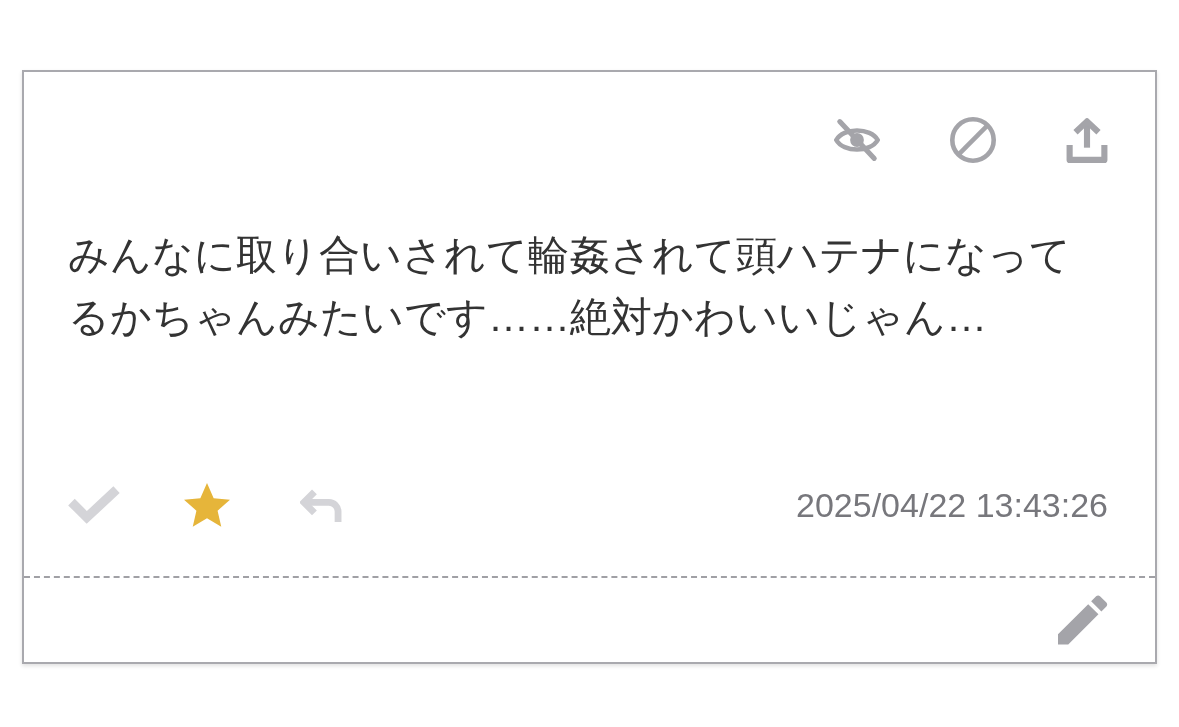 Image resolution: width=1179 pixels, height=727 pixels. I want to click on star-icon, so click(207, 505).